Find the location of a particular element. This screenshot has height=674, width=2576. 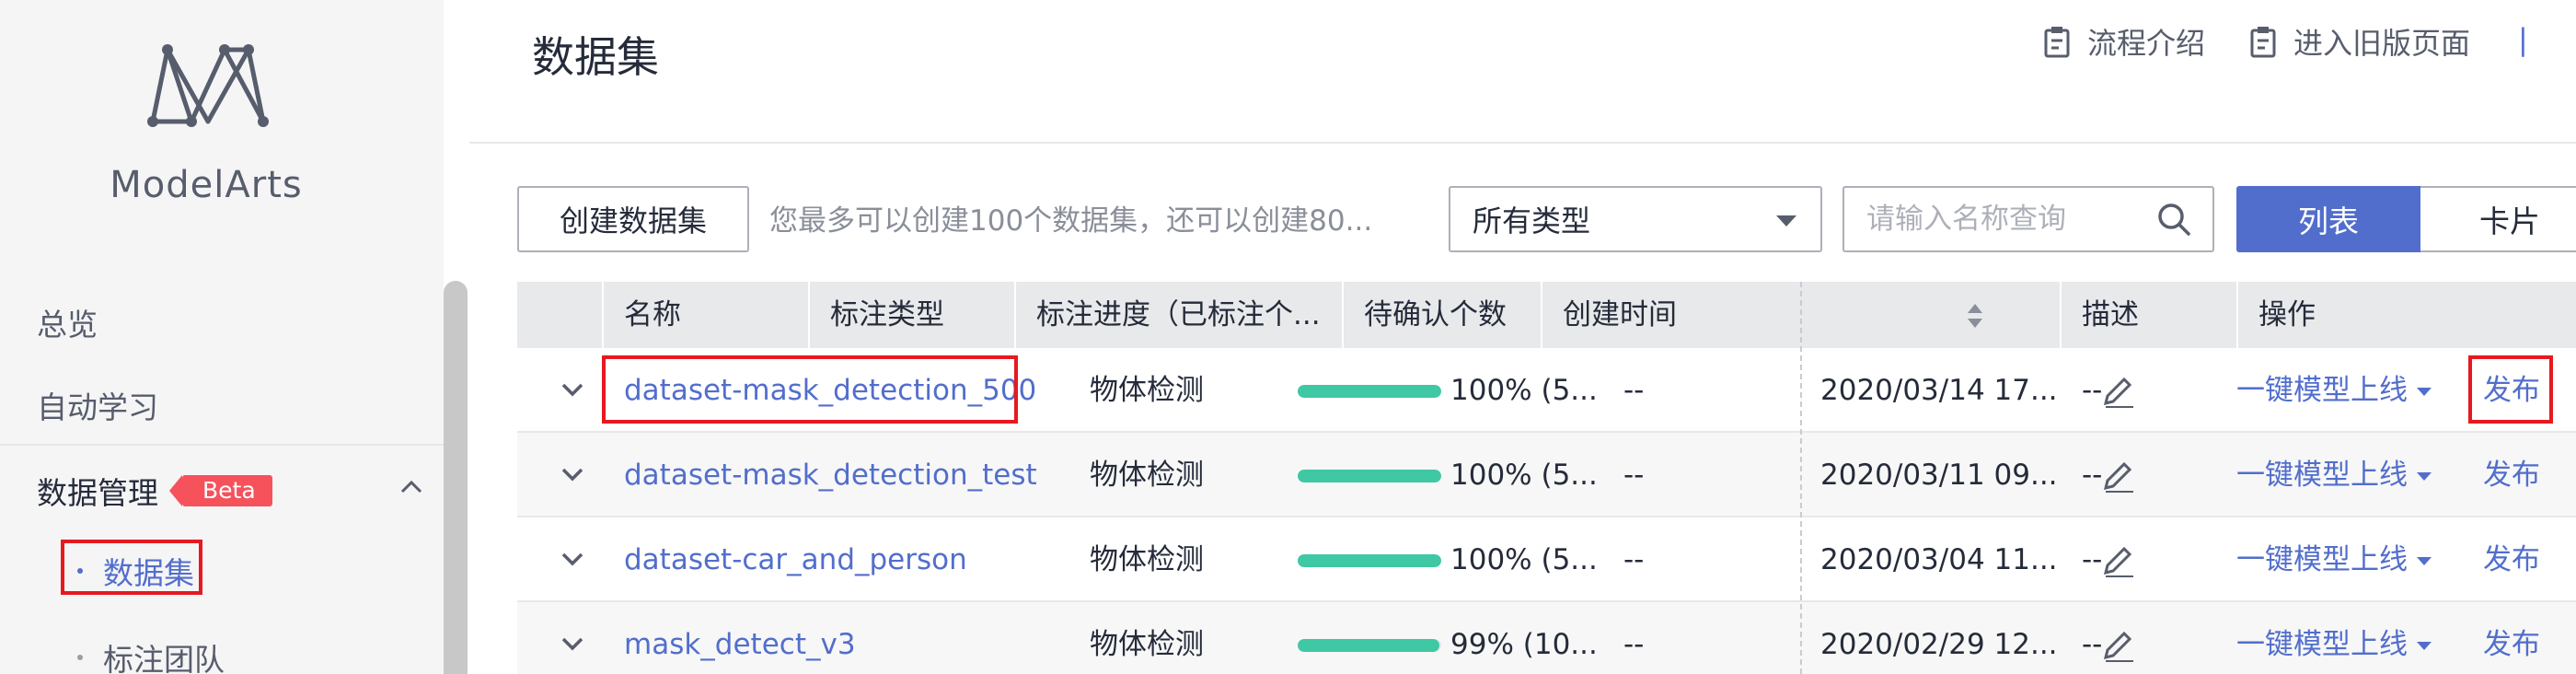

table-header: 名称 标注类型 标注进度（已标注个... 待确认个数 创建时间 描述 操作 is located at coordinates (1546, 315).